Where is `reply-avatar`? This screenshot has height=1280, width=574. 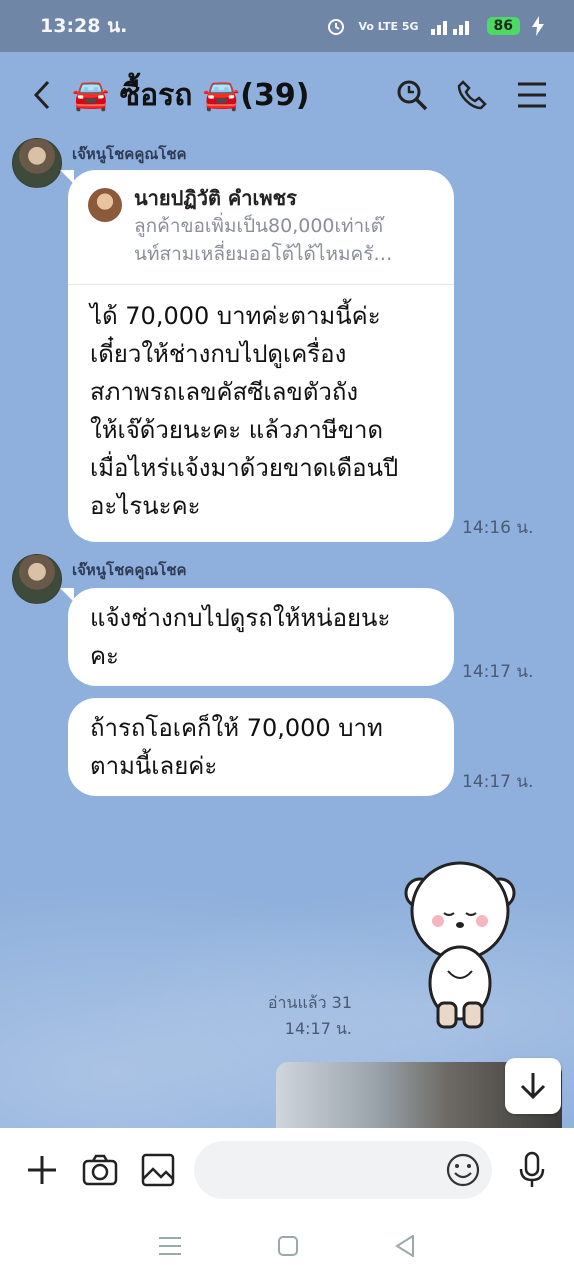
reply-avatar is located at coordinates (105, 205).